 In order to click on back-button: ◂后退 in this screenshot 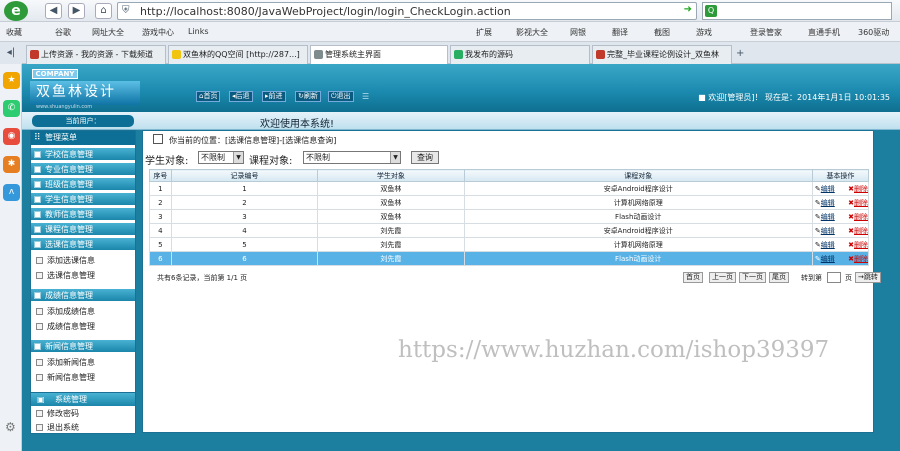, I will do `click(241, 96)`.